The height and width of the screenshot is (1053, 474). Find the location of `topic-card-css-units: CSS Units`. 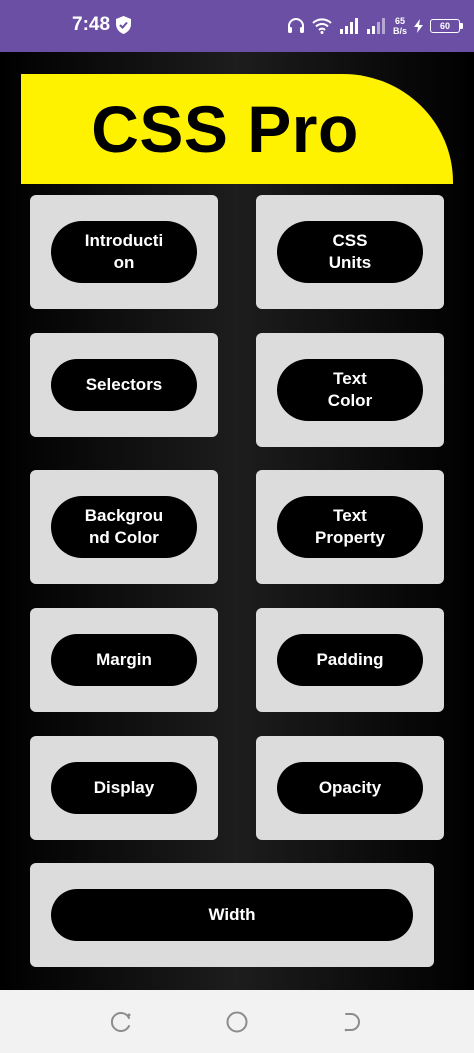

topic-card-css-units: CSS Units is located at coordinates (350, 252).